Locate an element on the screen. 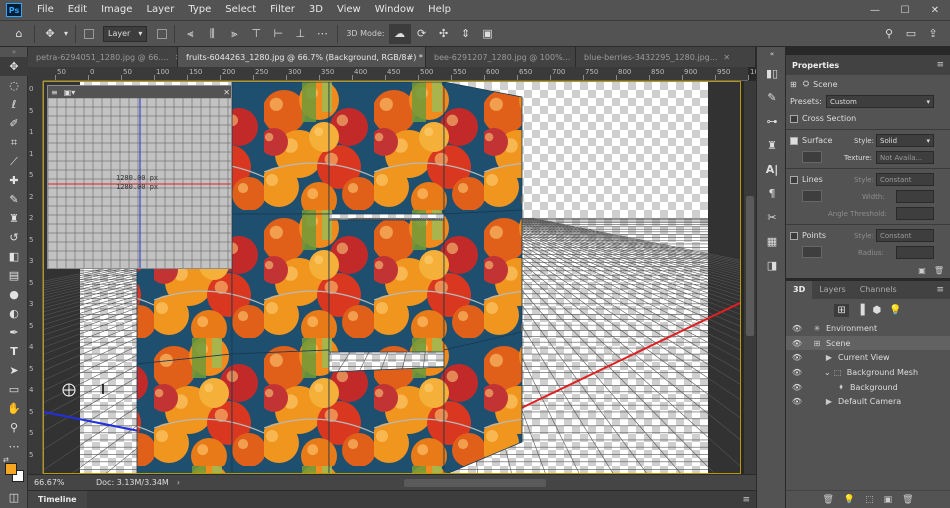 This screenshot has width=950, height=508. points-checkbox is located at coordinates (794, 235).